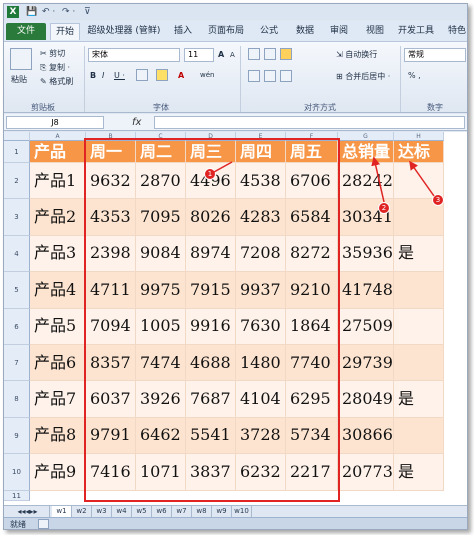 The height and width of the screenshot is (535, 474). I want to click on sheet-tab-w9: w9, so click(222, 511).